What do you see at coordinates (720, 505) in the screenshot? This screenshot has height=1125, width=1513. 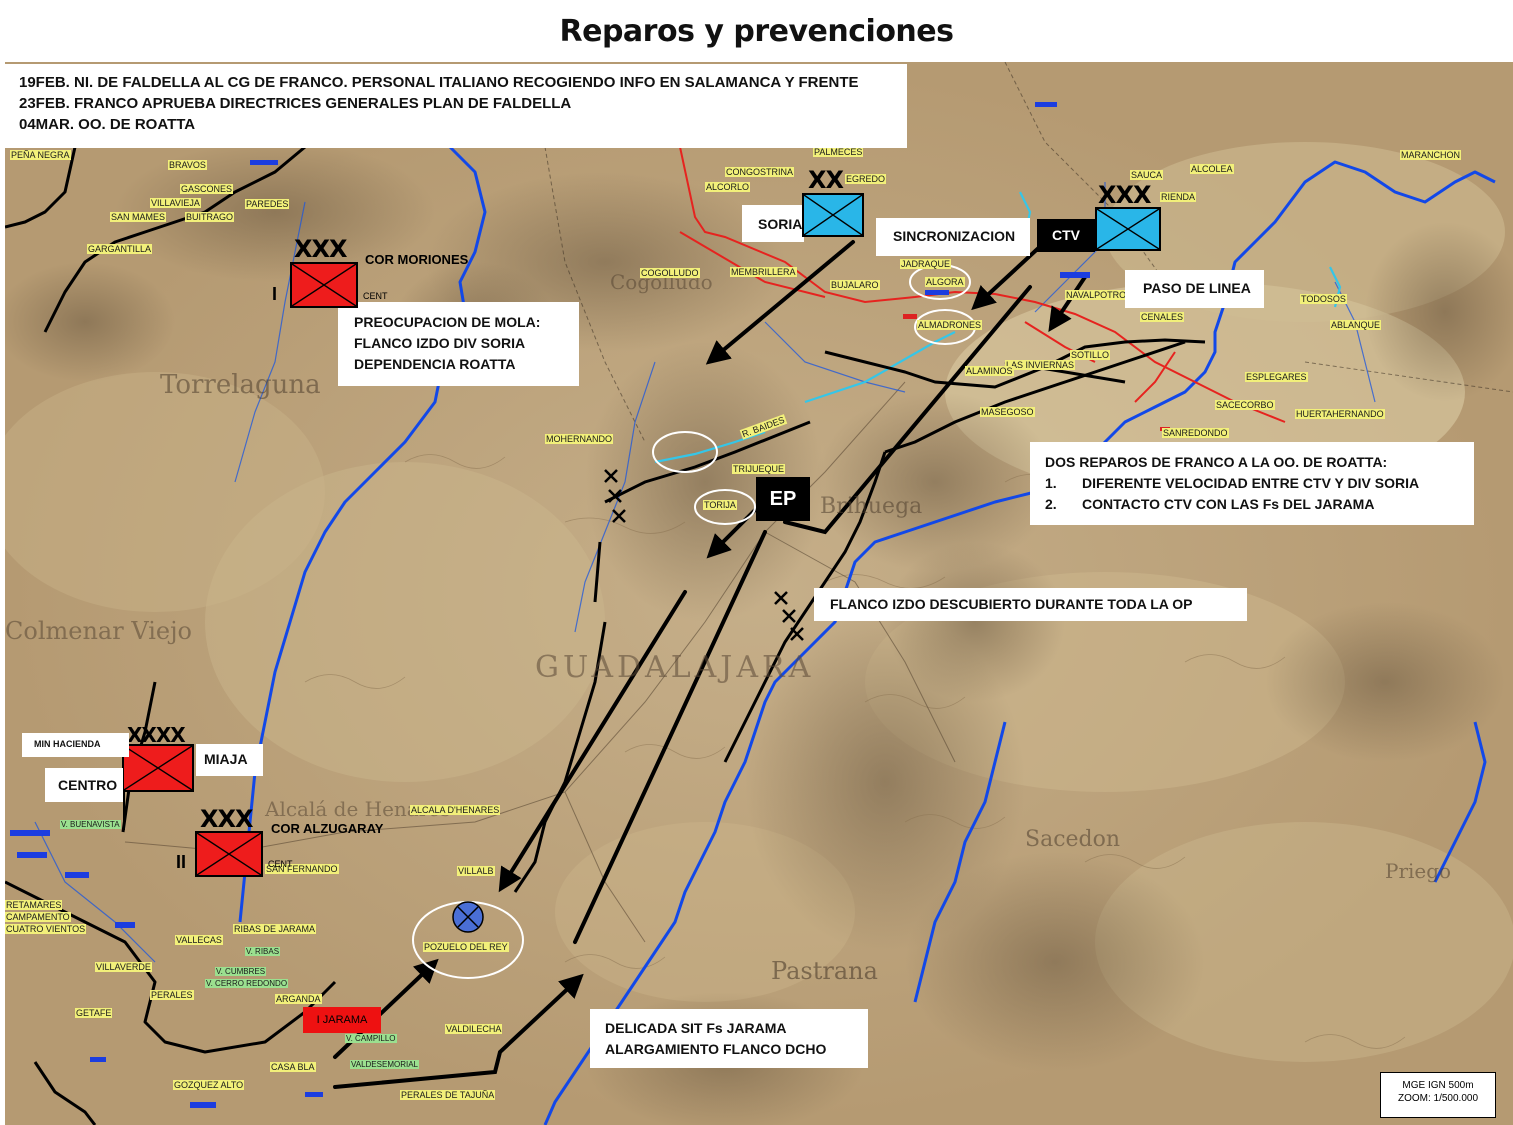 I see `place-torija: TORIJA` at bounding box center [720, 505].